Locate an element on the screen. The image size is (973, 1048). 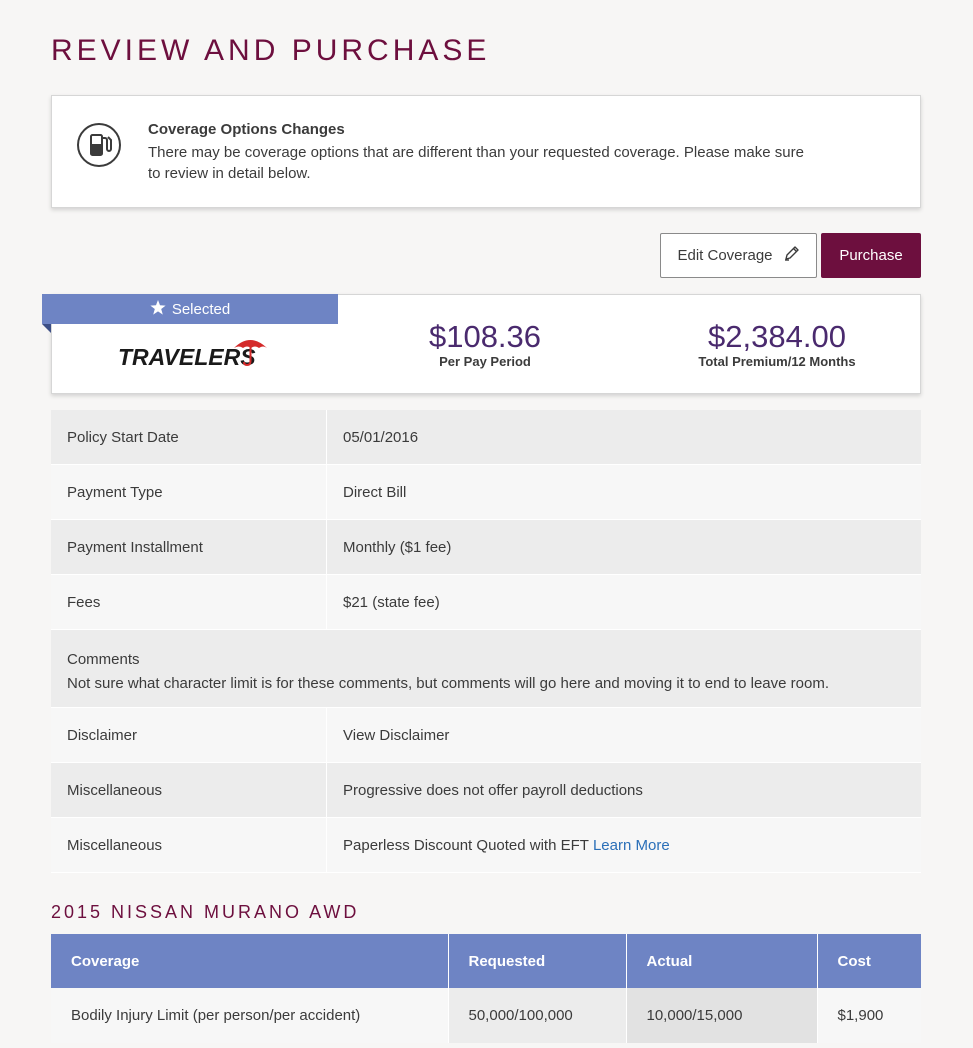
column-header-coverage: Coverage is located at coordinates (250, 961).